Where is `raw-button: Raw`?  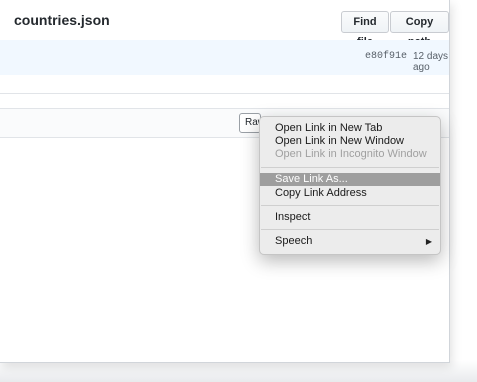 raw-button: Raw is located at coordinates (250, 123).